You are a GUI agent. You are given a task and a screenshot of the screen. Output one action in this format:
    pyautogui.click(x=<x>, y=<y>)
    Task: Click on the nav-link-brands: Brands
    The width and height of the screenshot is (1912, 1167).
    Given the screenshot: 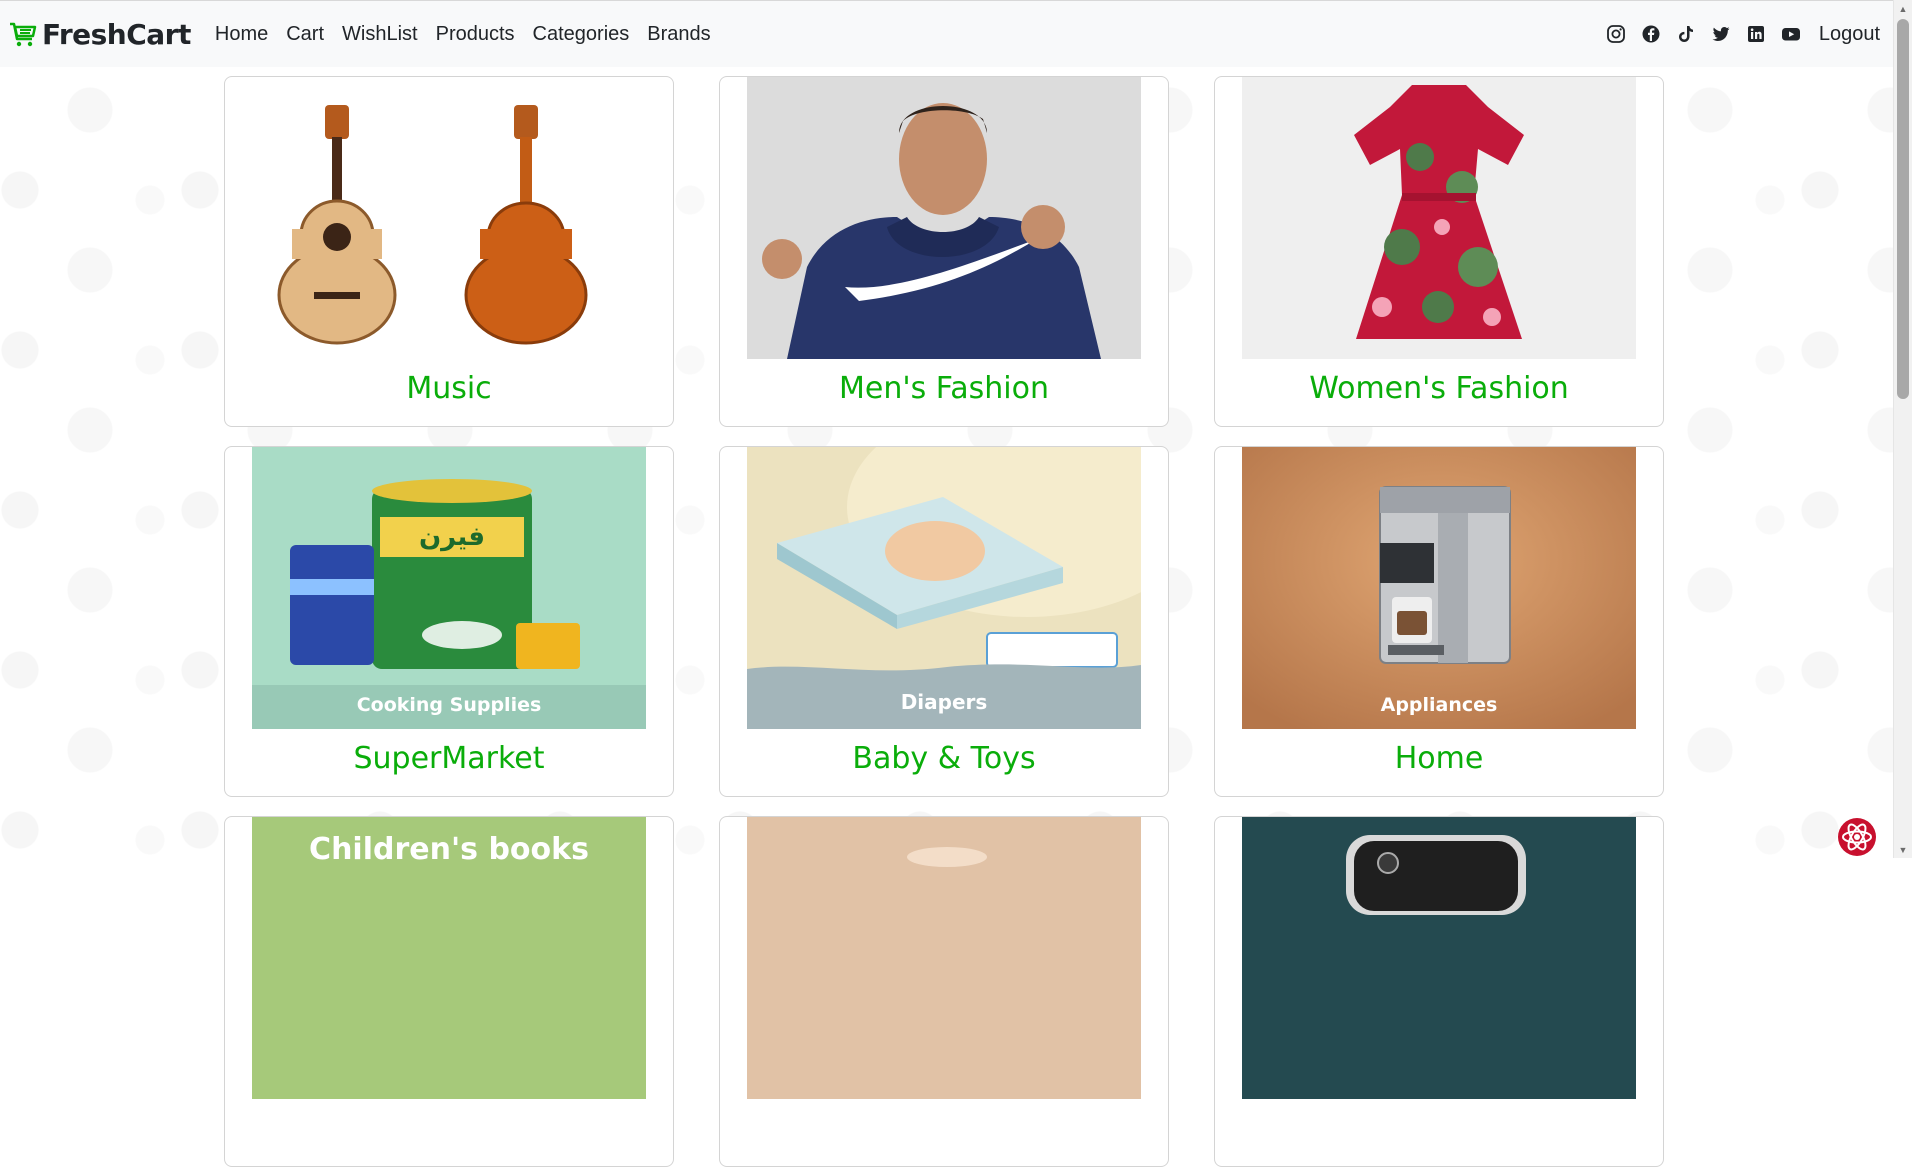 What is the action you would take?
    pyautogui.click(x=678, y=34)
    